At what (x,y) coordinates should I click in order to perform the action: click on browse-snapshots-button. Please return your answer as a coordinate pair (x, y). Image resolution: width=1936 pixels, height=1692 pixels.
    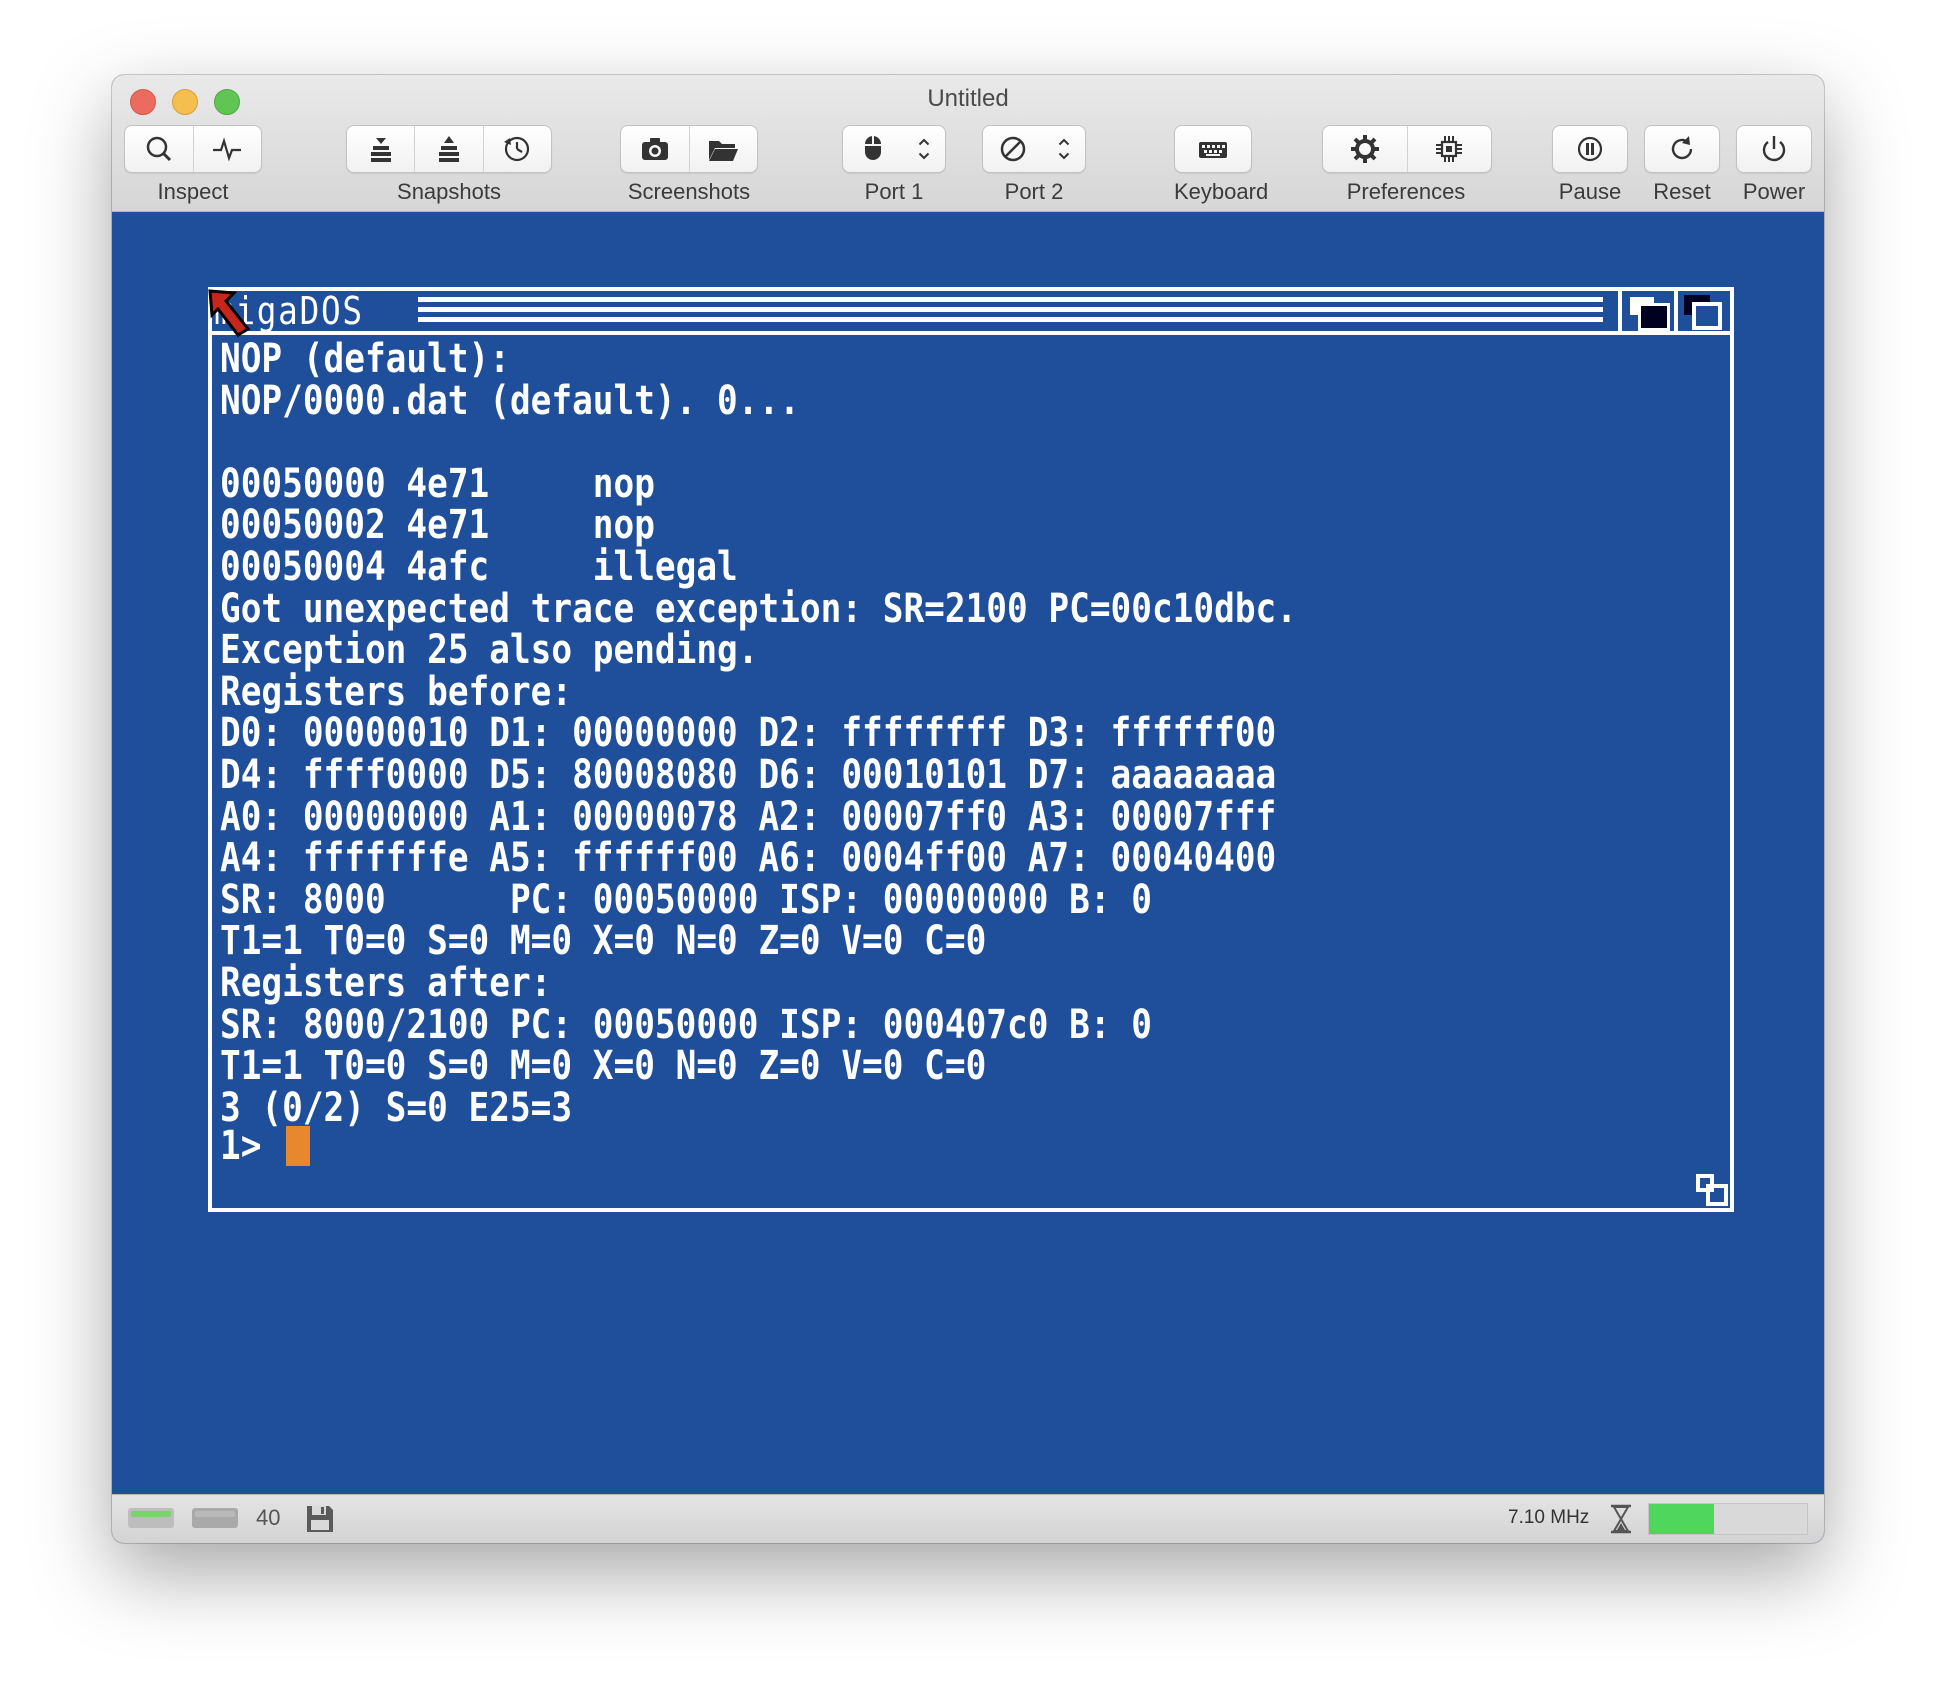
    Looking at the image, I should click on (517, 149).